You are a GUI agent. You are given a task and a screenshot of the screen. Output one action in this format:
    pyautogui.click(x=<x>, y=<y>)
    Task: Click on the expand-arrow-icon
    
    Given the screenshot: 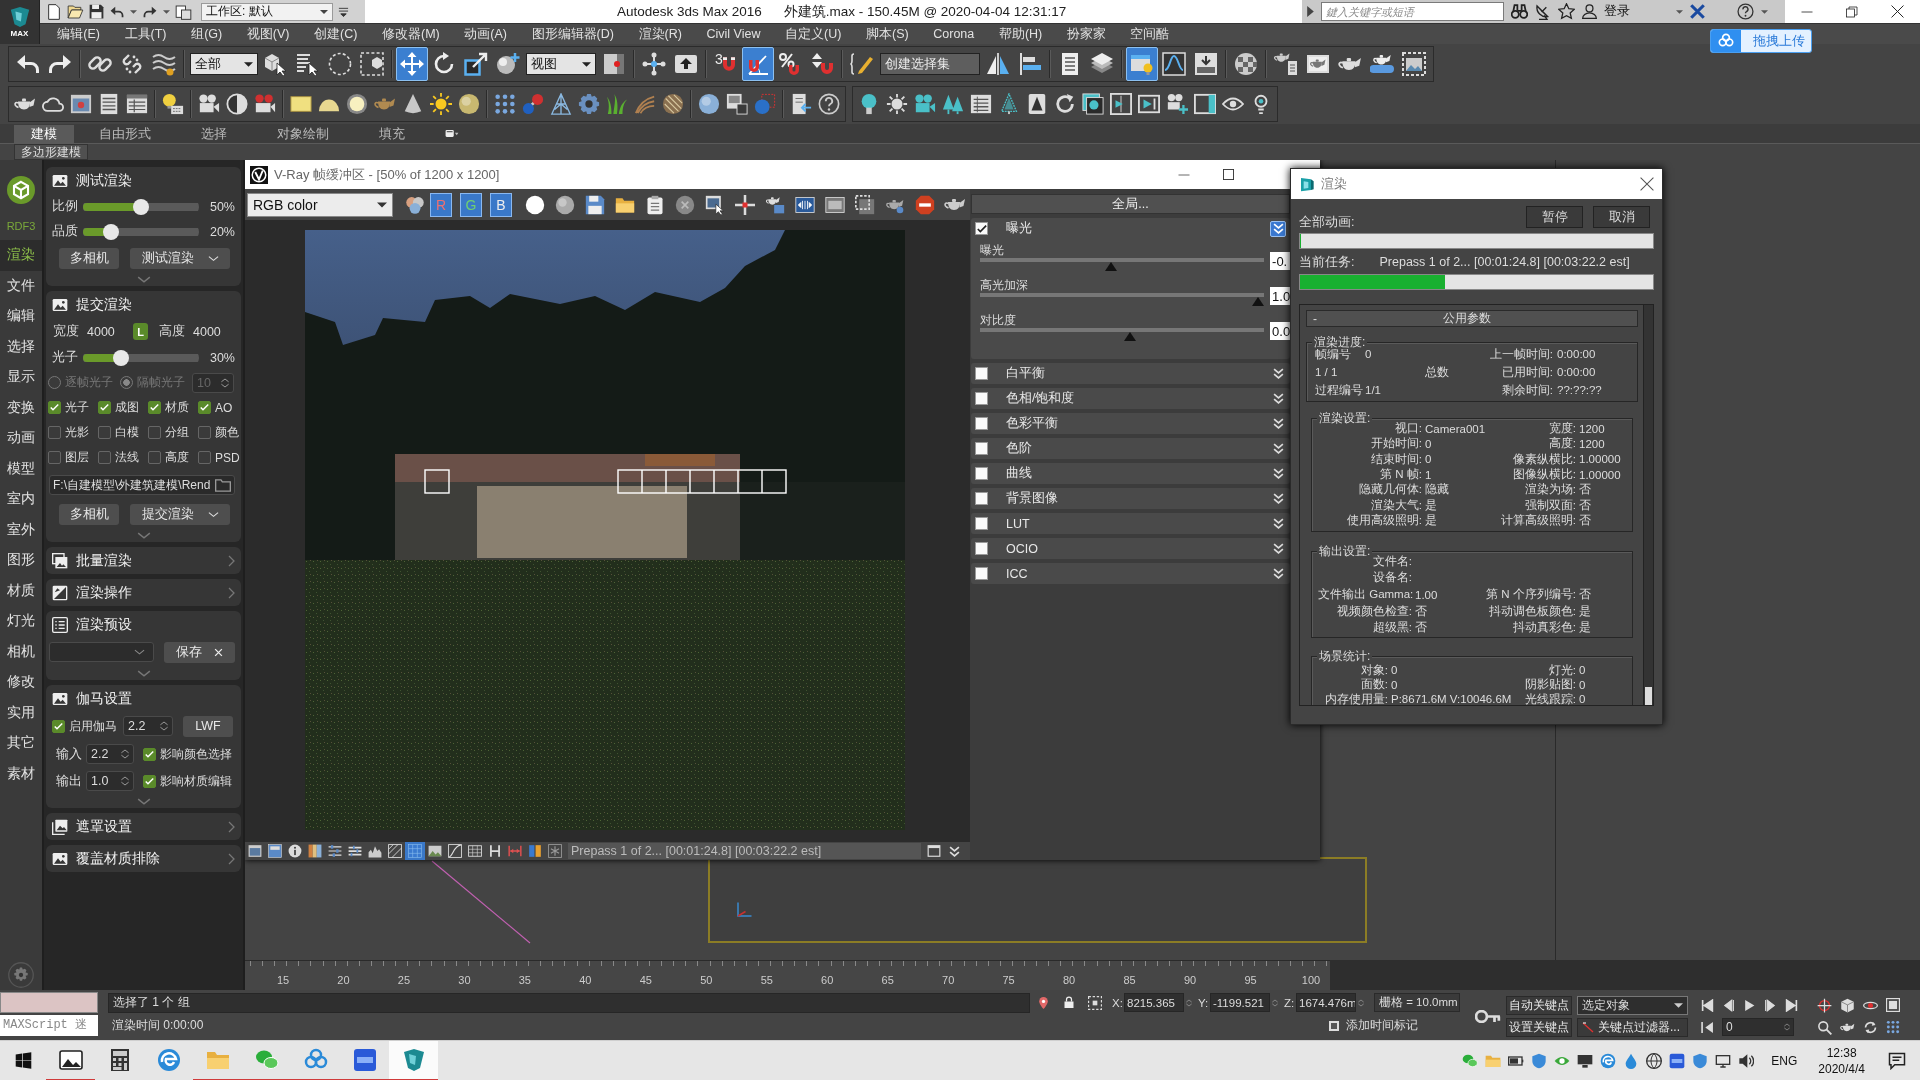 What is the action you would take?
    pyautogui.click(x=1310, y=11)
    